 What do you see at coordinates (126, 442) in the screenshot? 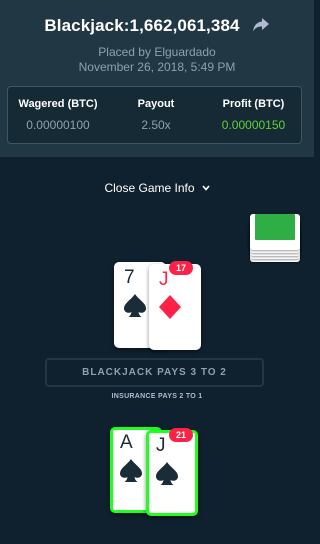
I see `card-rank: A` at bounding box center [126, 442].